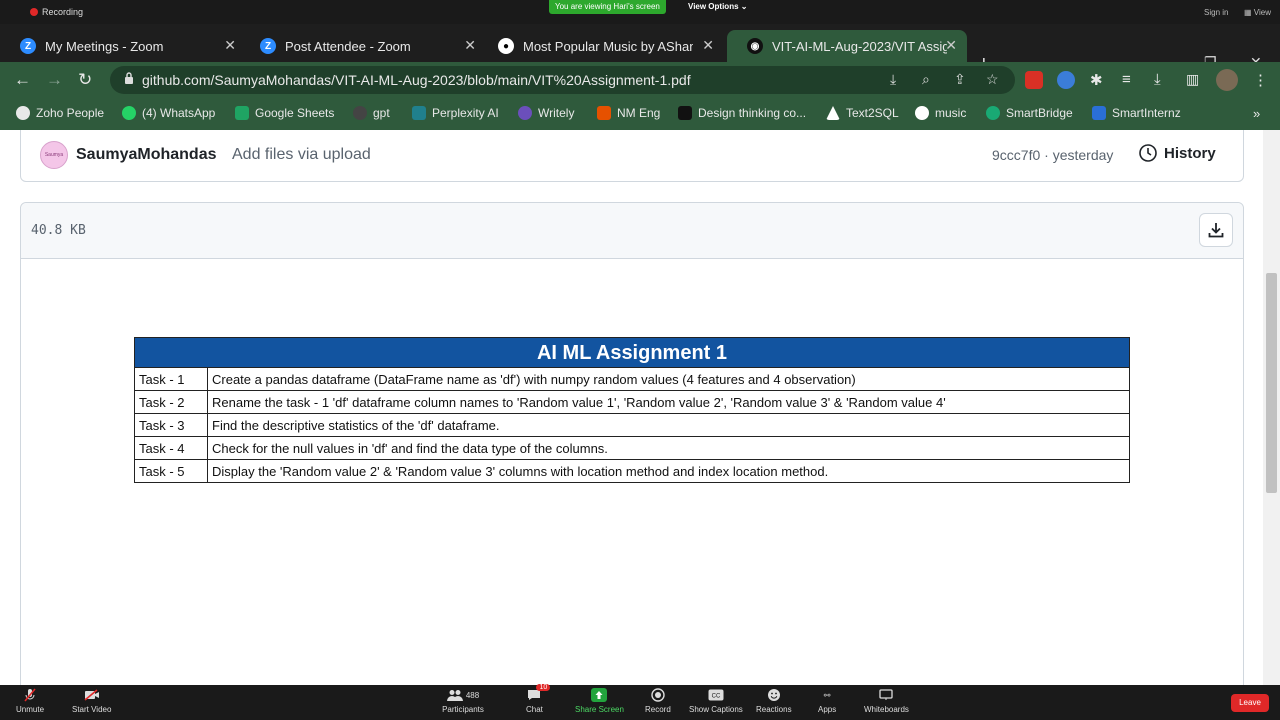 This screenshot has width=1280, height=720. Describe the element at coordinates (54, 155) in the screenshot. I see `author-avatar: Saumya` at that location.